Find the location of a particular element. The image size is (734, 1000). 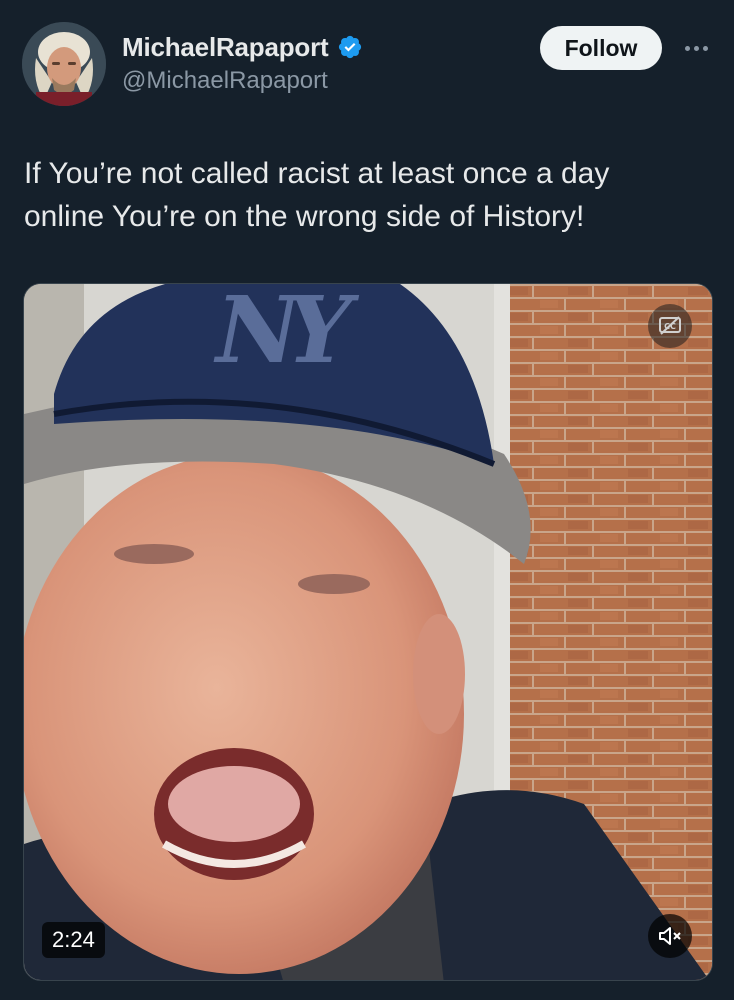

avatar is located at coordinates (64, 64).